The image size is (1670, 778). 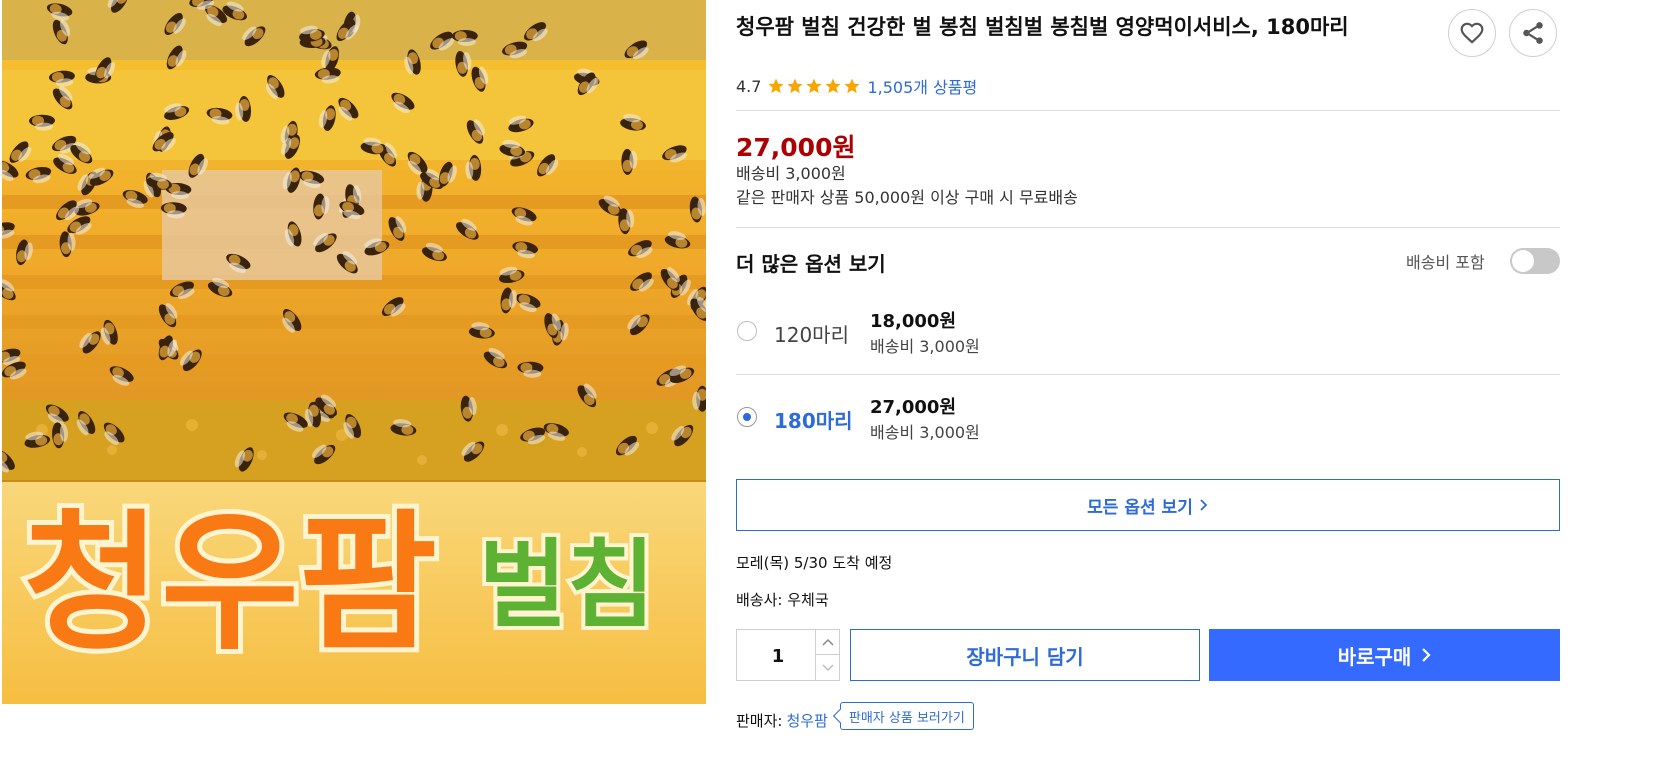 I want to click on carrier-info: 배송사: 우체국, so click(x=782, y=600).